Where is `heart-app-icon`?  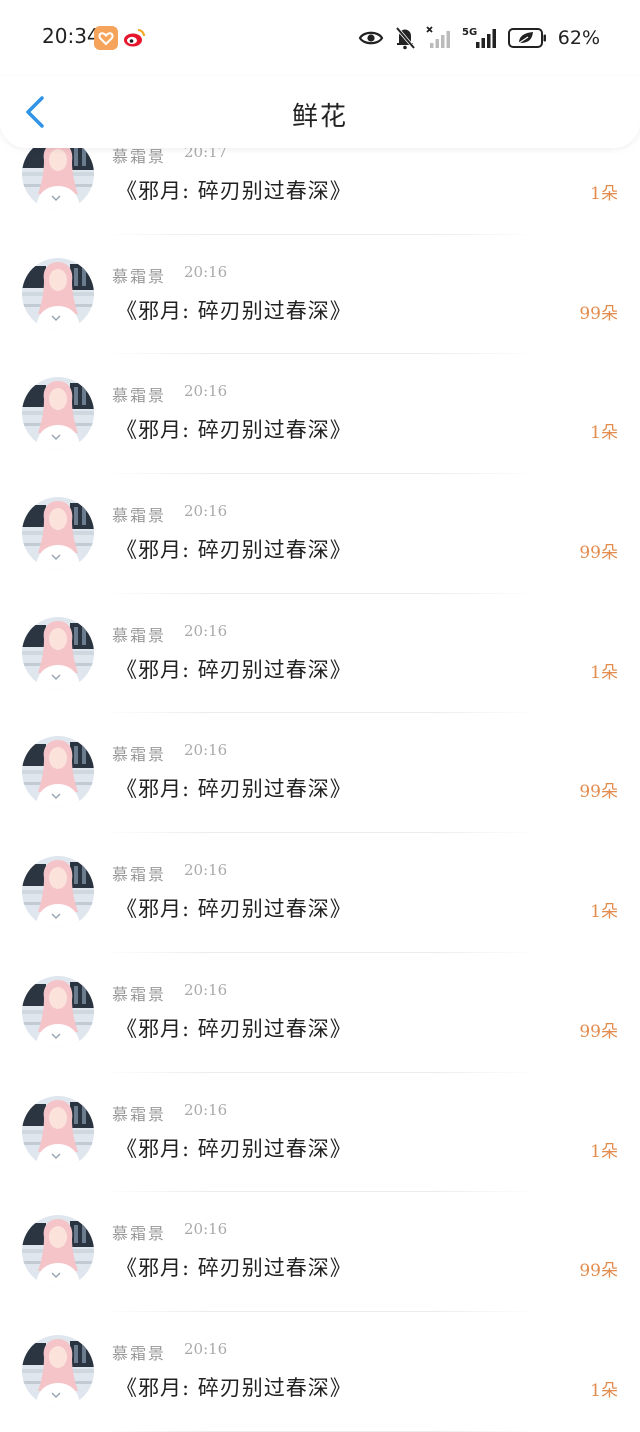 heart-app-icon is located at coordinates (106, 38).